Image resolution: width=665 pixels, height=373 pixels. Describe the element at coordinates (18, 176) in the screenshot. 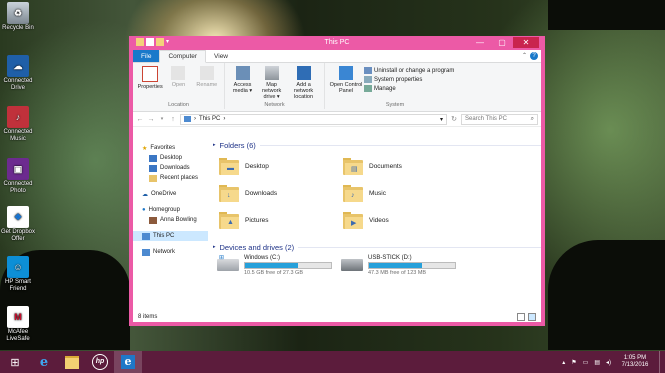

I see `desktop-icon-connected-photo: ▣ Connected Photo` at that location.